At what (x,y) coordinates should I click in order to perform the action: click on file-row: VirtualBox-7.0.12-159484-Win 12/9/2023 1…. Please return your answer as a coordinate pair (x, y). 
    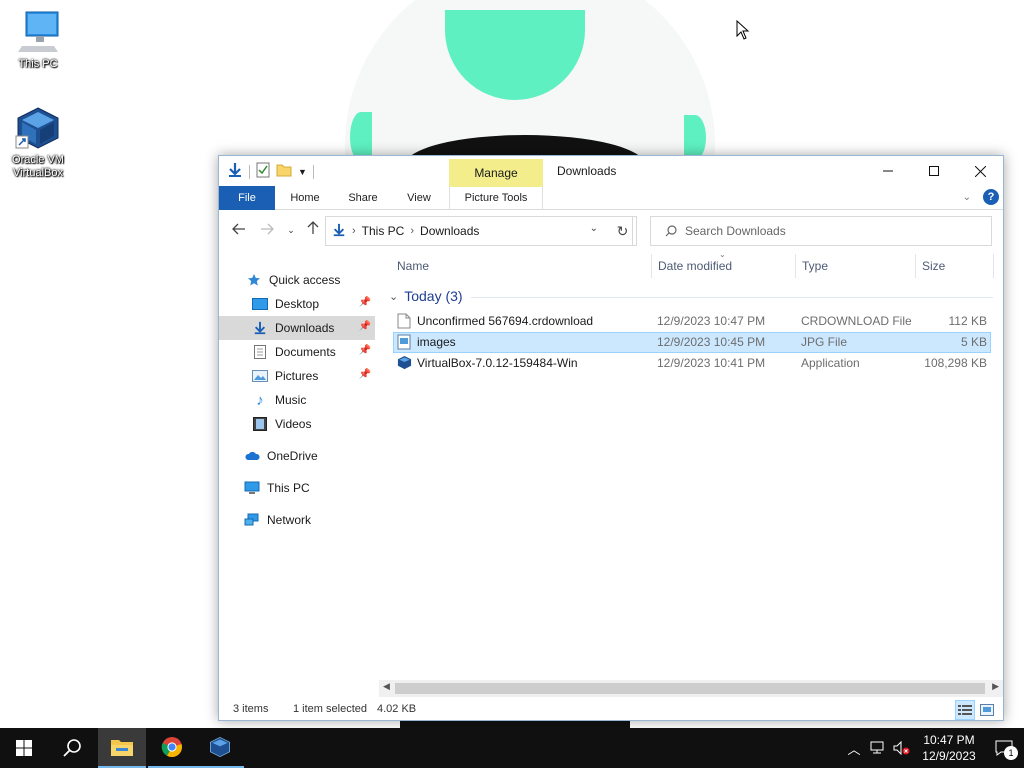
    Looking at the image, I should click on (692, 363).